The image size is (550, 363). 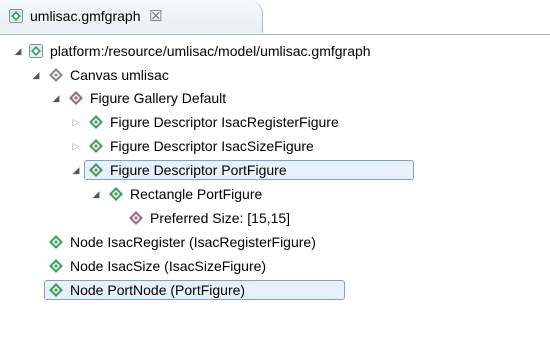 What do you see at coordinates (193, 242) in the screenshot?
I see `tree-item-label: Node IsacRegister (IsacRegisterFigure)` at bounding box center [193, 242].